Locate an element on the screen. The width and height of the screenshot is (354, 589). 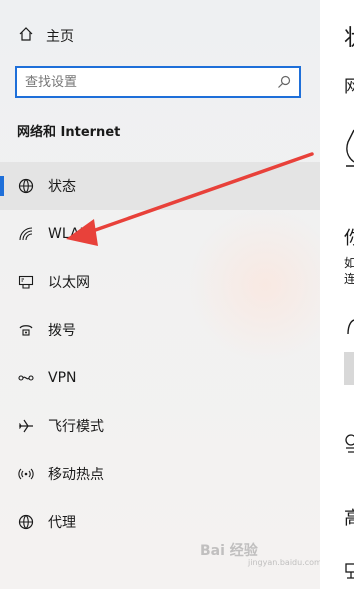
adapter-icon is located at coordinates (349, 446).